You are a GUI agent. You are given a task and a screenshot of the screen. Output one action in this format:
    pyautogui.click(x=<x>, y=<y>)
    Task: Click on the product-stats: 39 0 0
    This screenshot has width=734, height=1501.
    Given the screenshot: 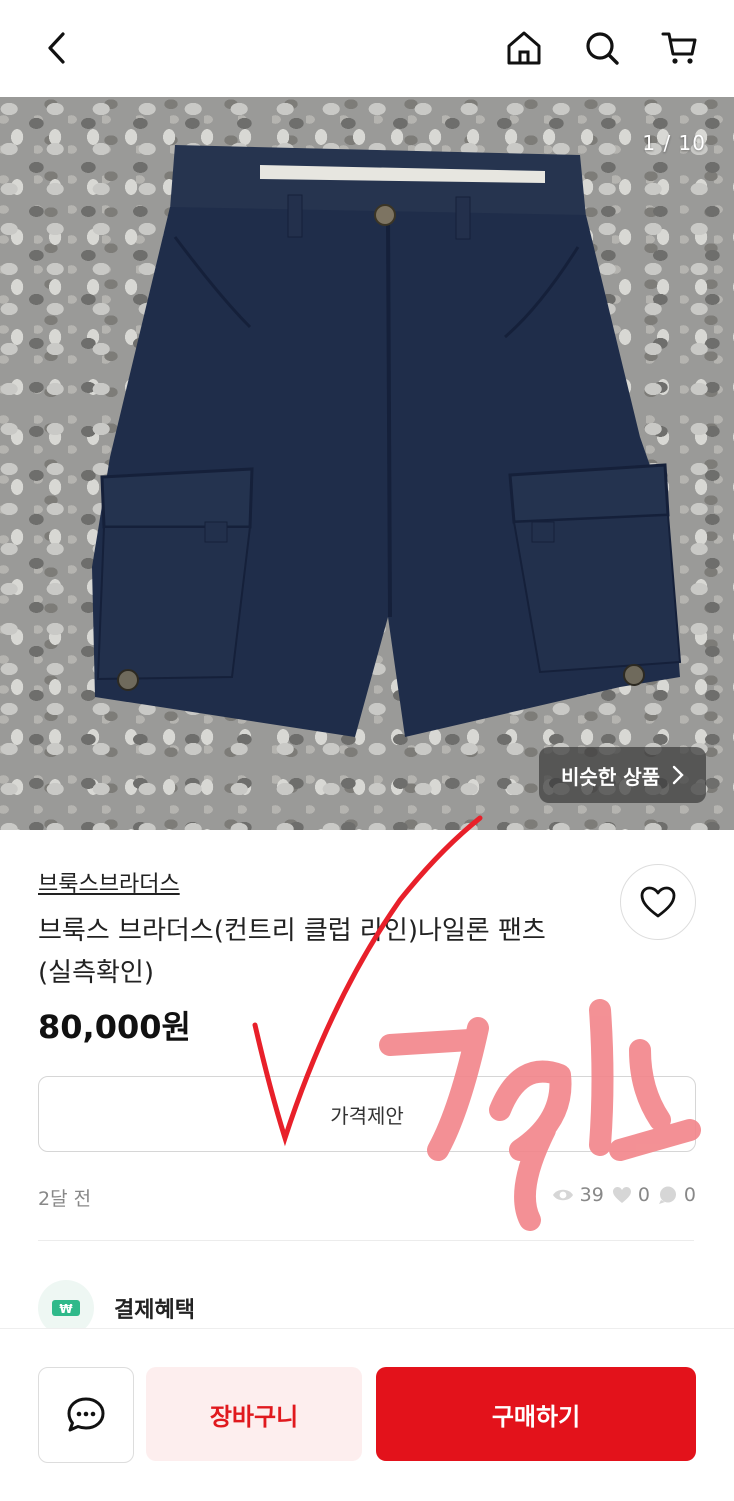 What is the action you would take?
    pyautogui.click(x=624, y=1195)
    